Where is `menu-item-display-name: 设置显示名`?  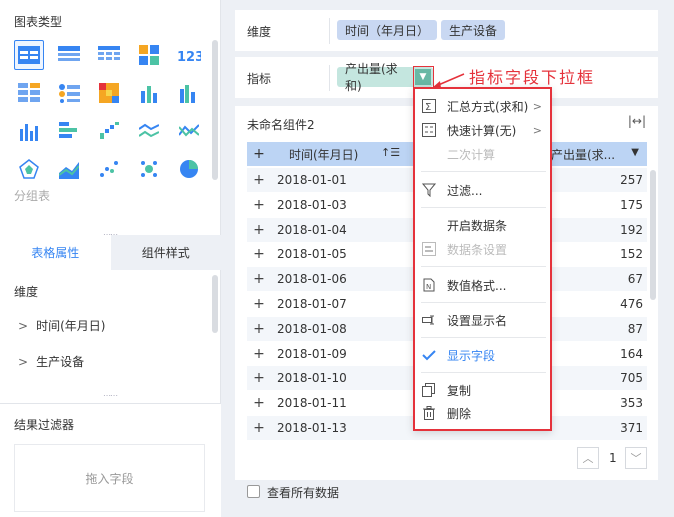
menu-item-display-name: 设置显示名 is located at coordinates (482, 320).